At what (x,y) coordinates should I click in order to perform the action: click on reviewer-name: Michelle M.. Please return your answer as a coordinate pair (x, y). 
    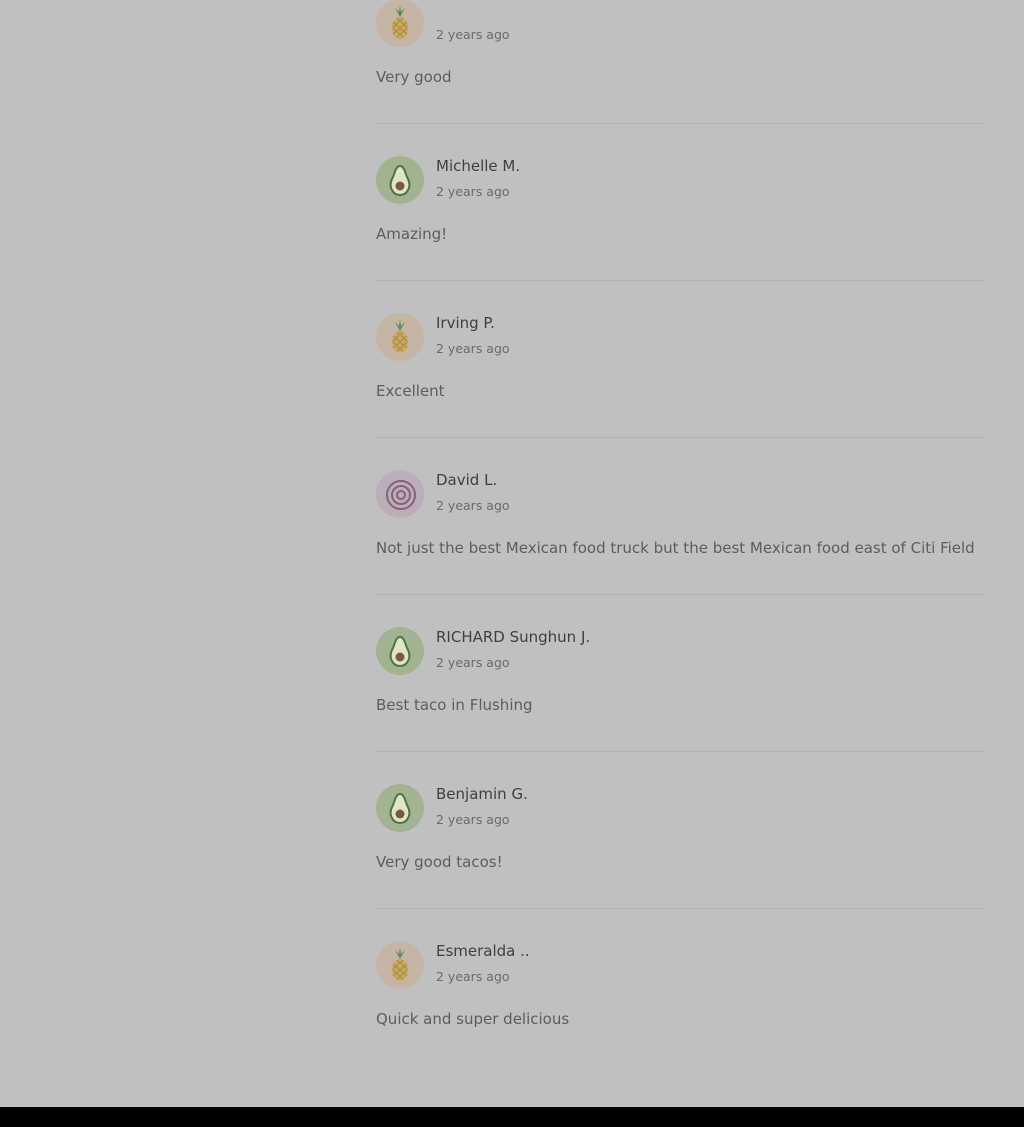
    Looking at the image, I should click on (478, 166).